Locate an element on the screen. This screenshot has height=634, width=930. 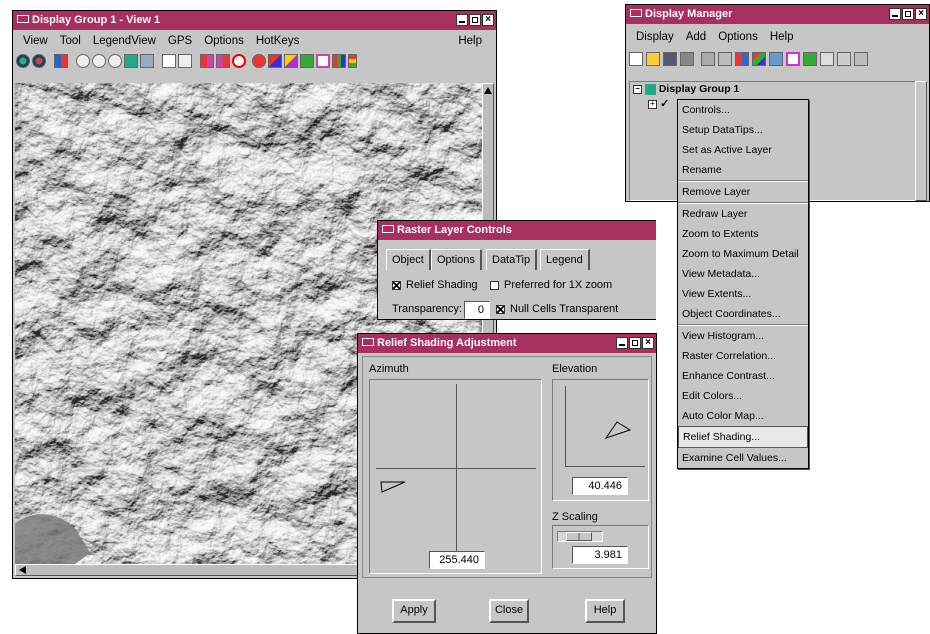
tab-object: Object is located at coordinates (408, 259).